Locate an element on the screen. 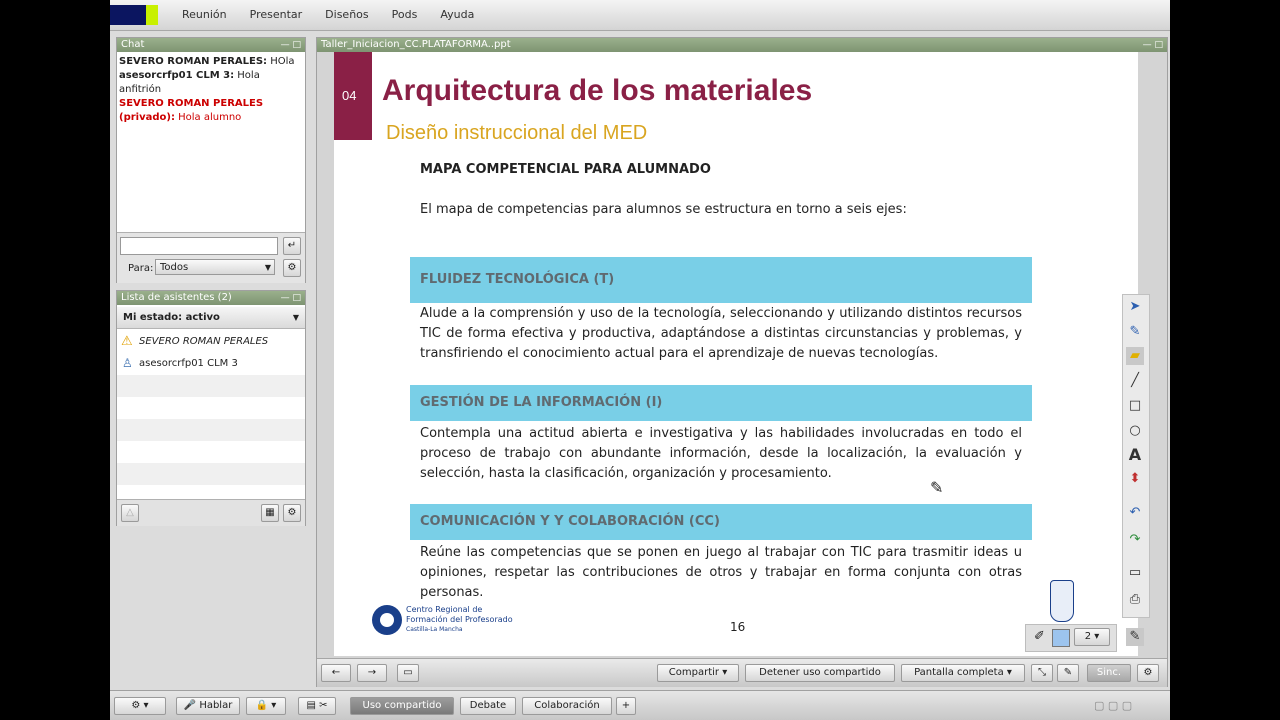 The height and width of the screenshot is (720, 1280). chat-input-area: ↵ Para: Todos ▼ ⚙ is located at coordinates (211, 257).